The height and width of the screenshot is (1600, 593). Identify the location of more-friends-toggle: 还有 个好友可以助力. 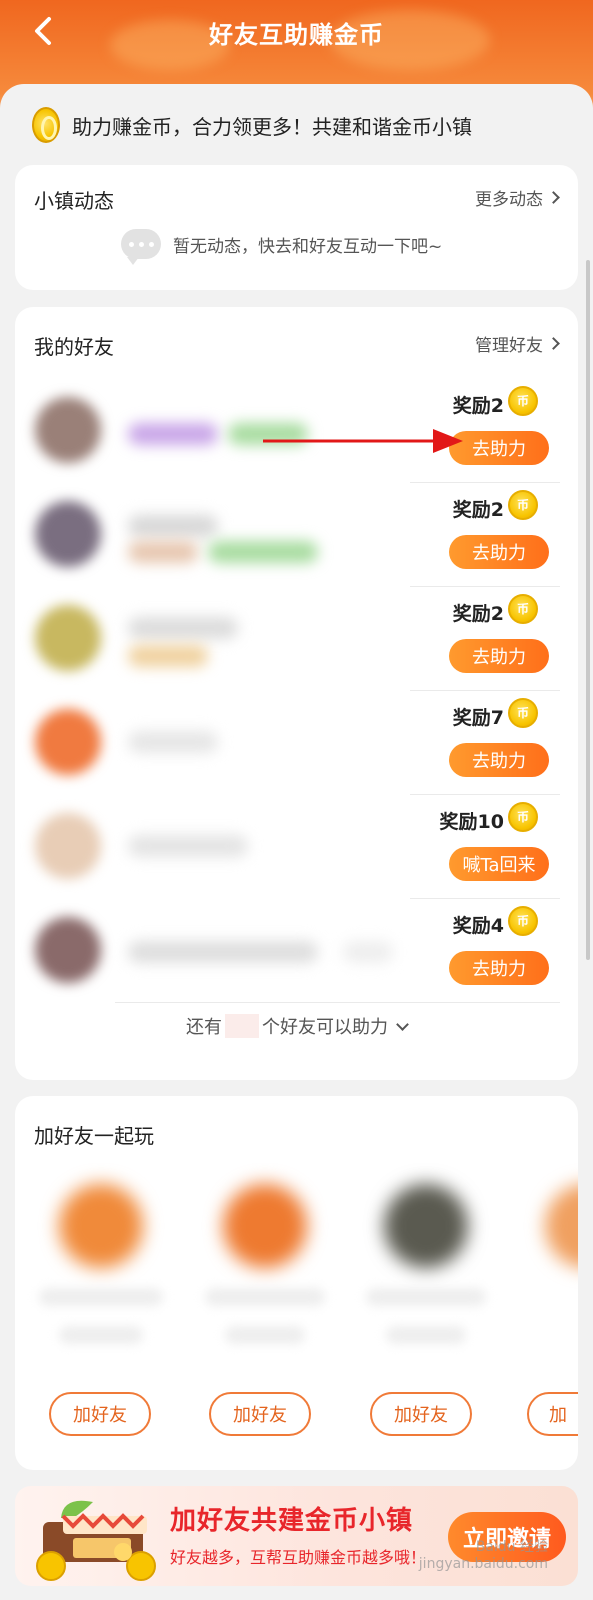
(296, 1026).